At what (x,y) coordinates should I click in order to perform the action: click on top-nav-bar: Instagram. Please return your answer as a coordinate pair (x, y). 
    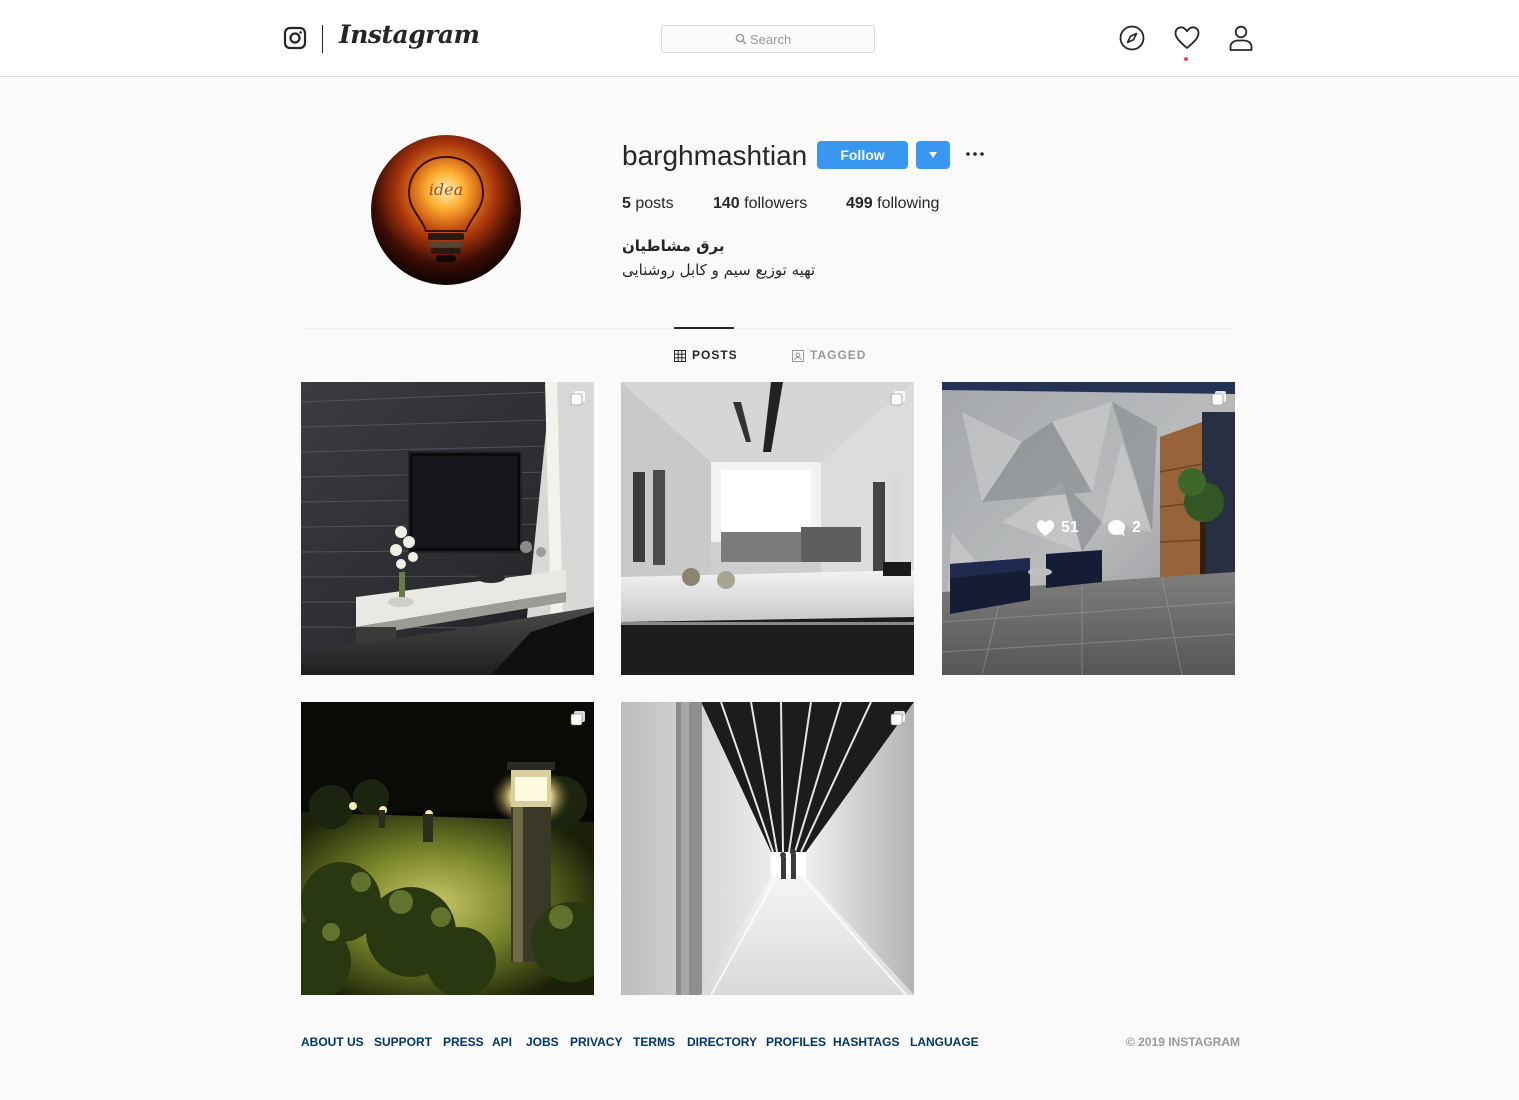
    Looking at the image, I should click on (759, 38).